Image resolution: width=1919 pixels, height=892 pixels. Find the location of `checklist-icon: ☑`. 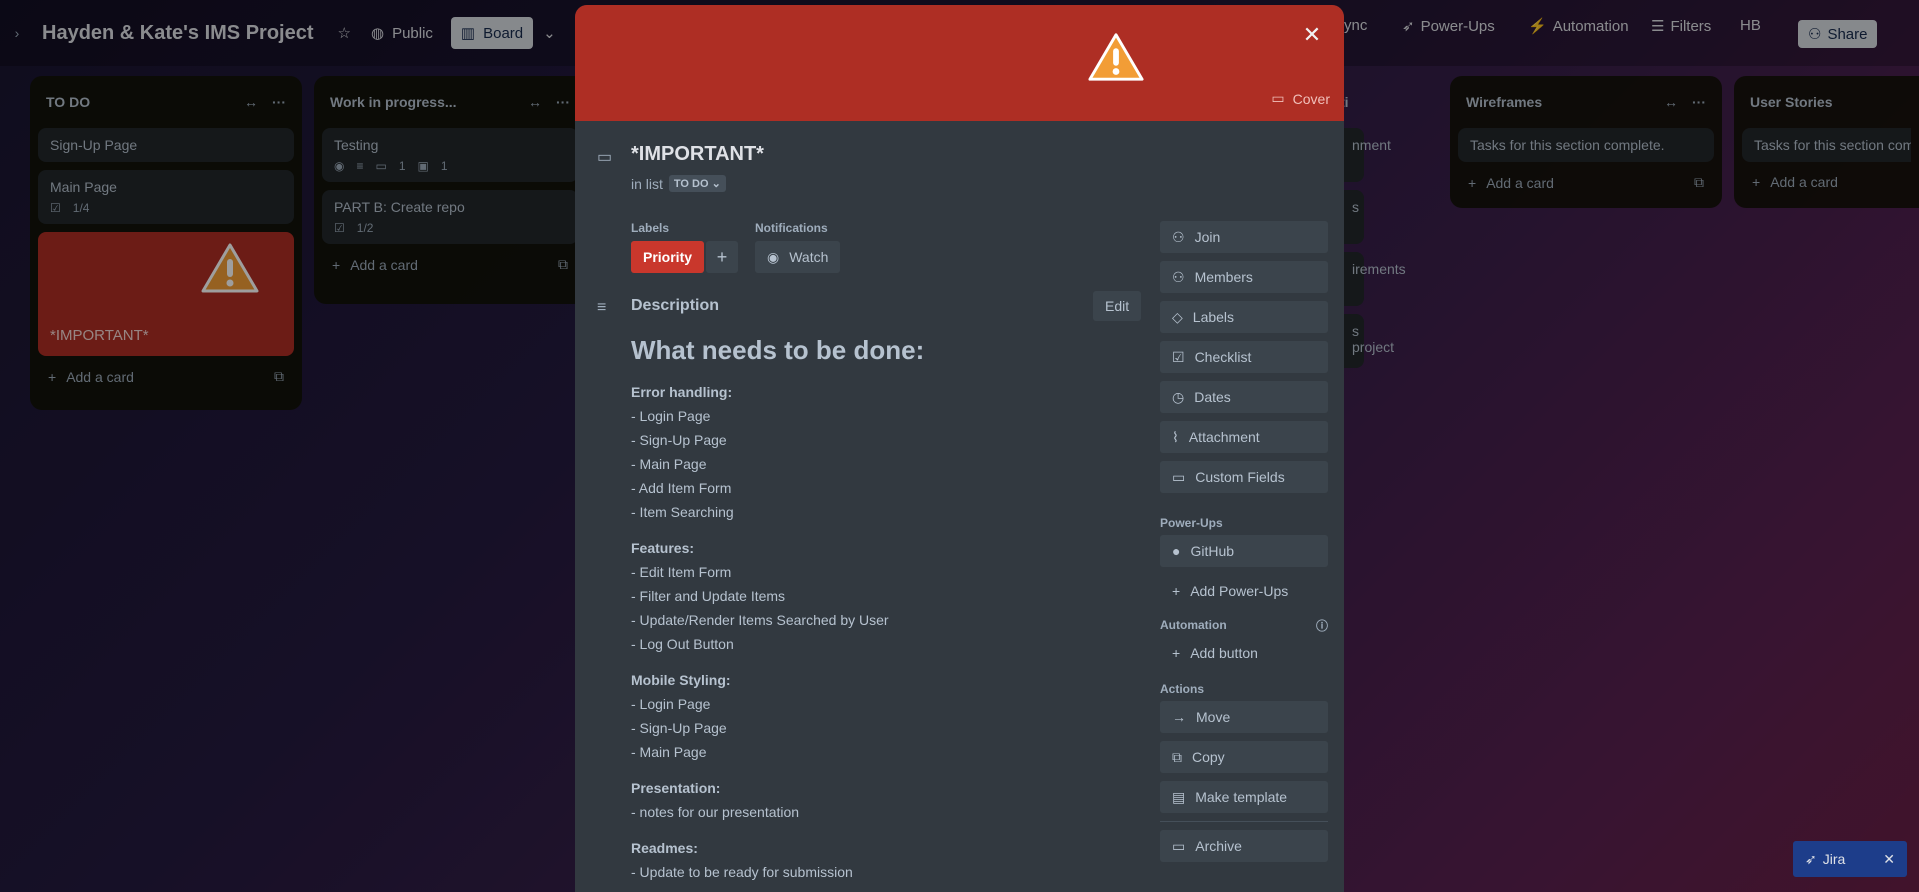

checklist-icon: ☑ is located at coordinates (1178, 356).